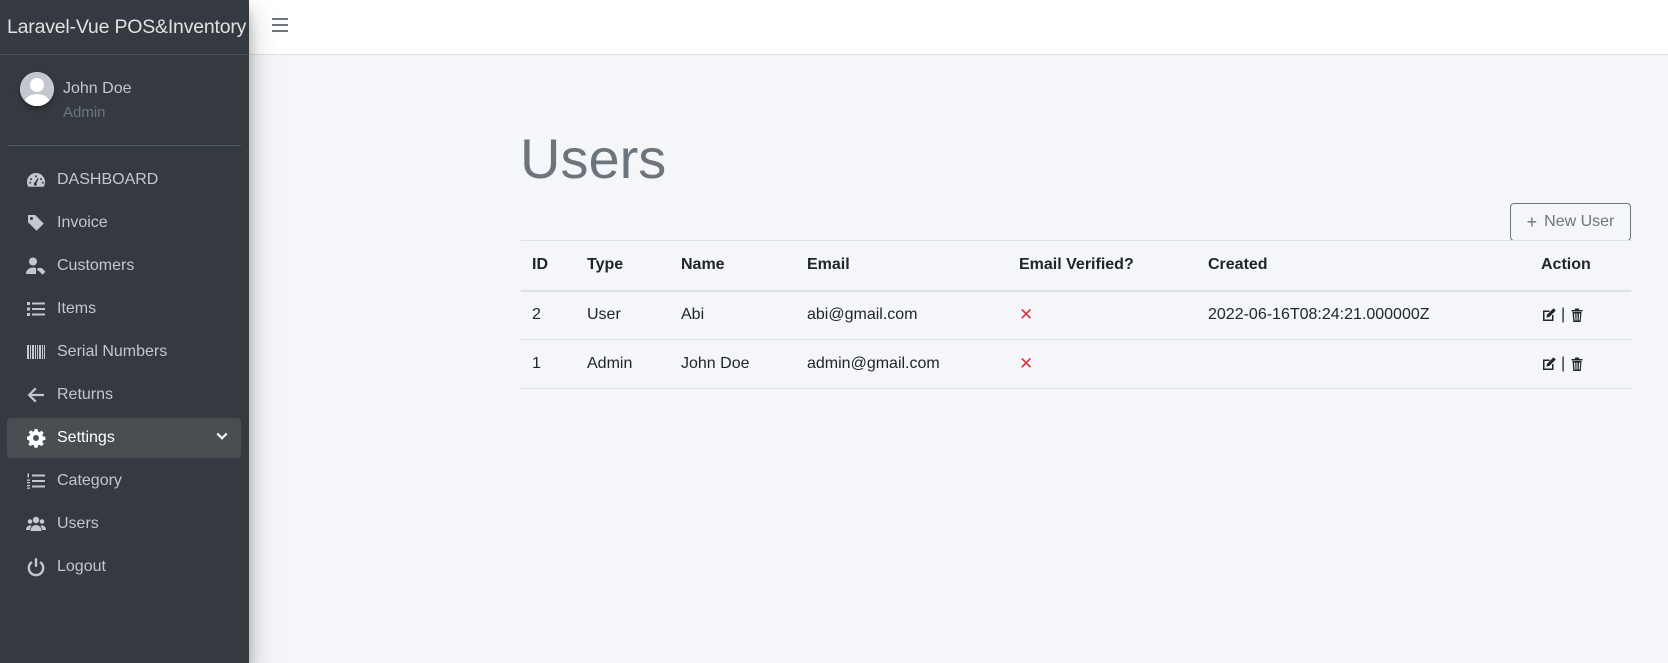 The height and width of the screenshot is (663, 1668). What do you see at coordinates (1363, 315) in the screenshot?
I see `cell-created: 2022-06-16T08:24:21.000000Z` at bounding box center [1363, 315].